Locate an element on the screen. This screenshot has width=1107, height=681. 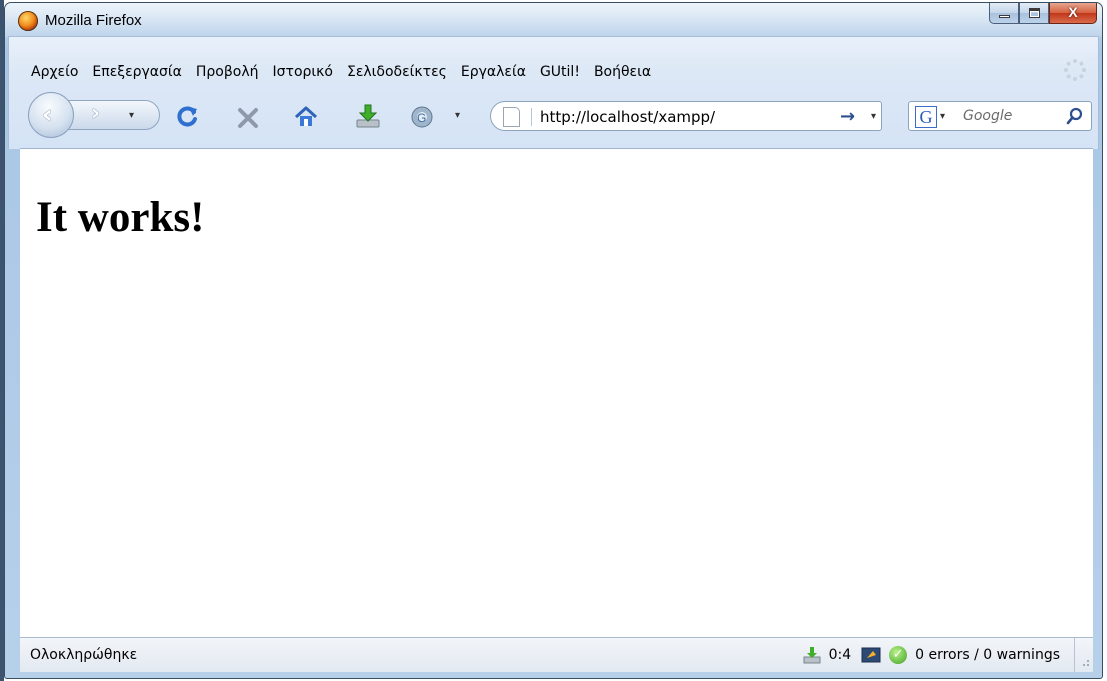
caption-buttons: X is located at coordinates (1043, 14).